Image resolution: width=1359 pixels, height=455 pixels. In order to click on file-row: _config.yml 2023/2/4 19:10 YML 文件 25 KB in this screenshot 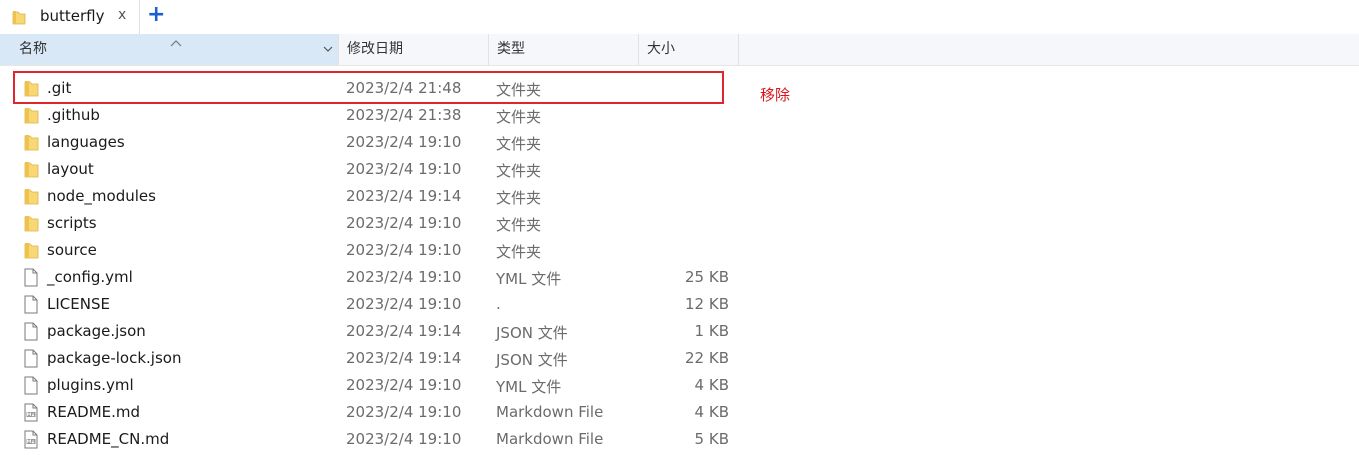, I will do `click(380, 277)`.